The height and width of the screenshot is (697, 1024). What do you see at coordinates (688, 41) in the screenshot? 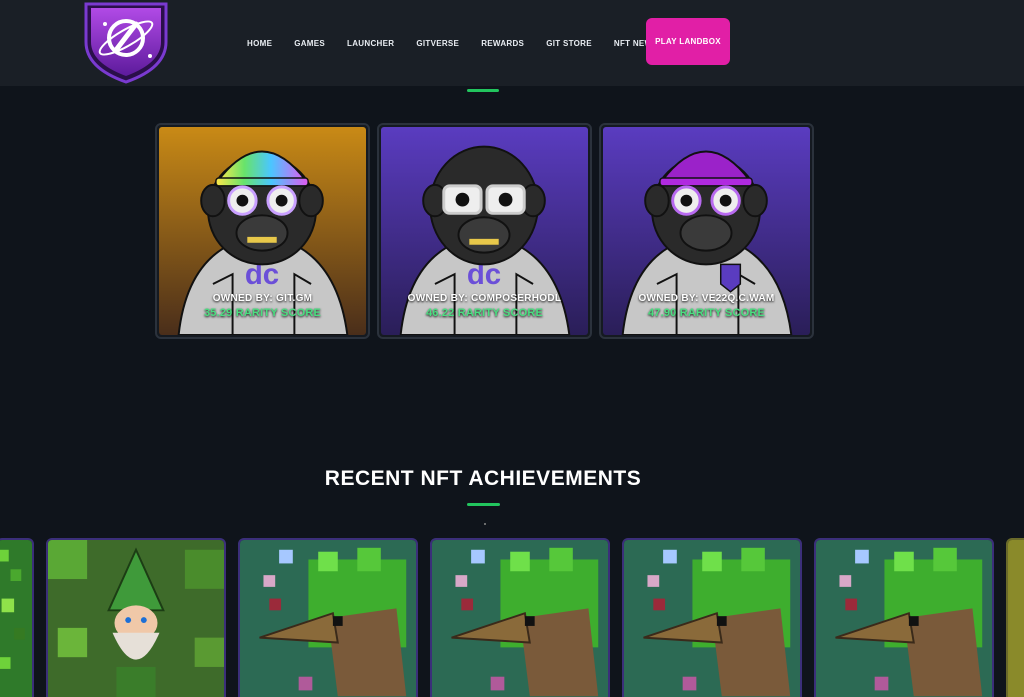
I see `play-landbox-button: PLAY LANDBOX` at bounding box center [688, 41].